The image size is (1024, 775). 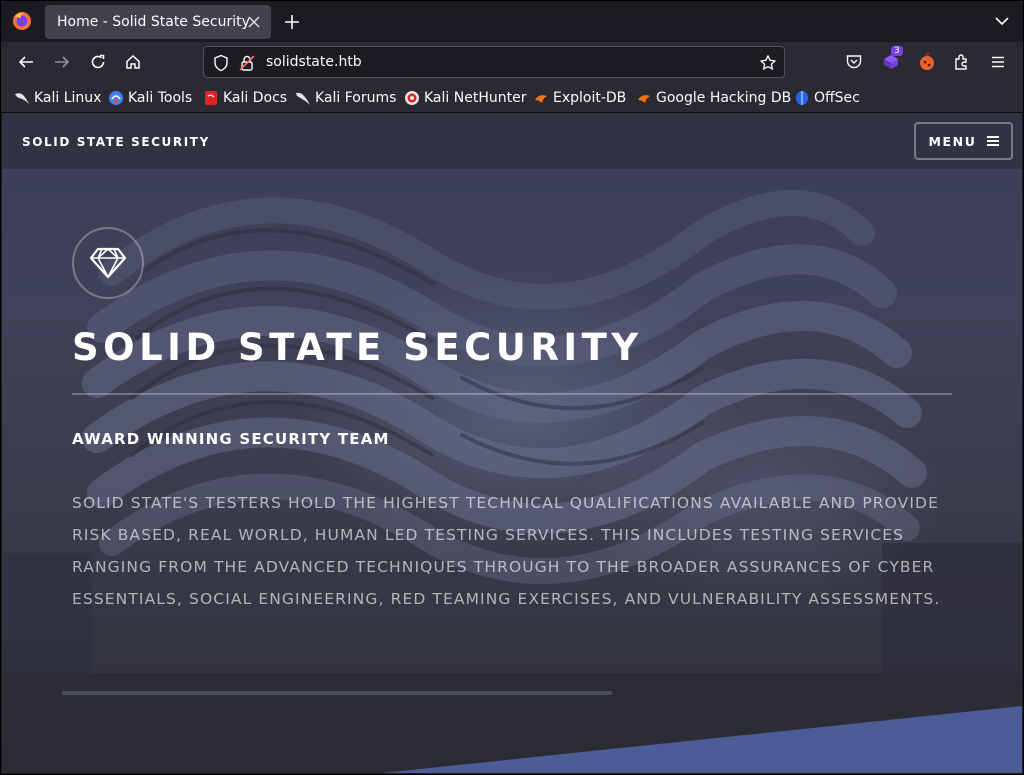 What do you see at coordinates (891, 60) in the screenshot?
I see `extension-button: 3` at bounding box center [891, 60].